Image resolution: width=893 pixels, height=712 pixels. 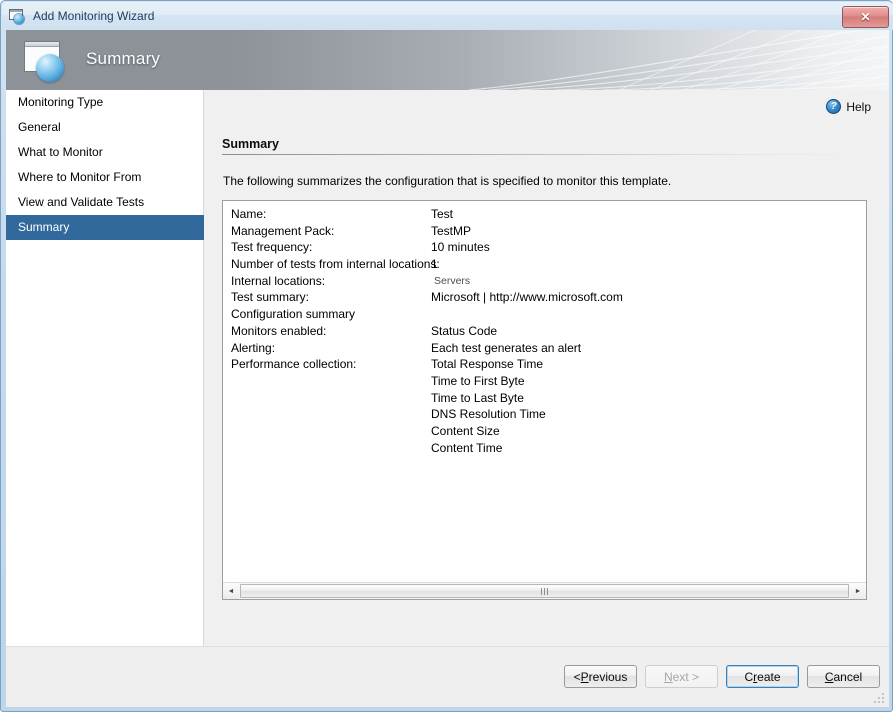 What do you see at coordinates (487, 364) in the screenshot?
I see `summary-row-value: Total Response Time` at bounding box center [487, 364].